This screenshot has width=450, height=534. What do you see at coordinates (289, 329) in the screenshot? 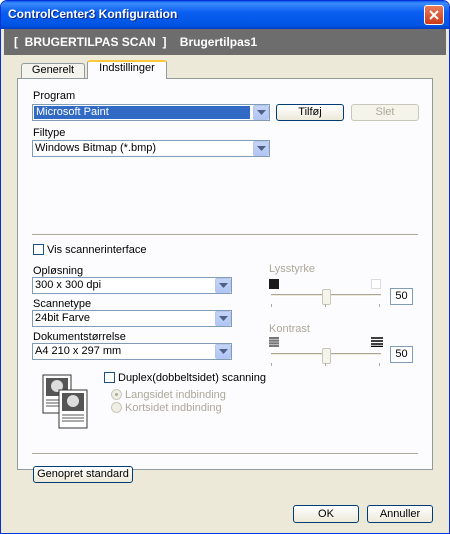
I see `contrast-label: Kontrast` at bounding box center [289, 329].